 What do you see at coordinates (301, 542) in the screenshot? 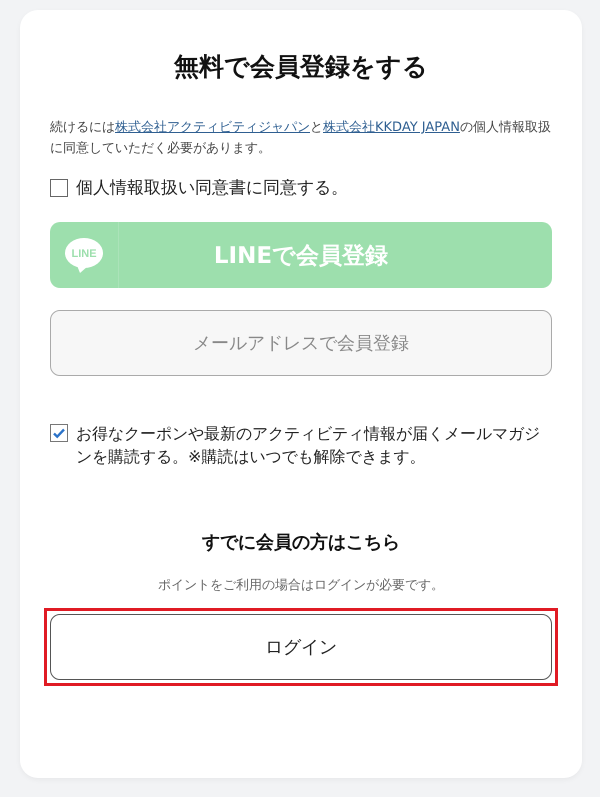
I see `section-heading: すでに会員の方はこちら` at bounding box center [301, 542].